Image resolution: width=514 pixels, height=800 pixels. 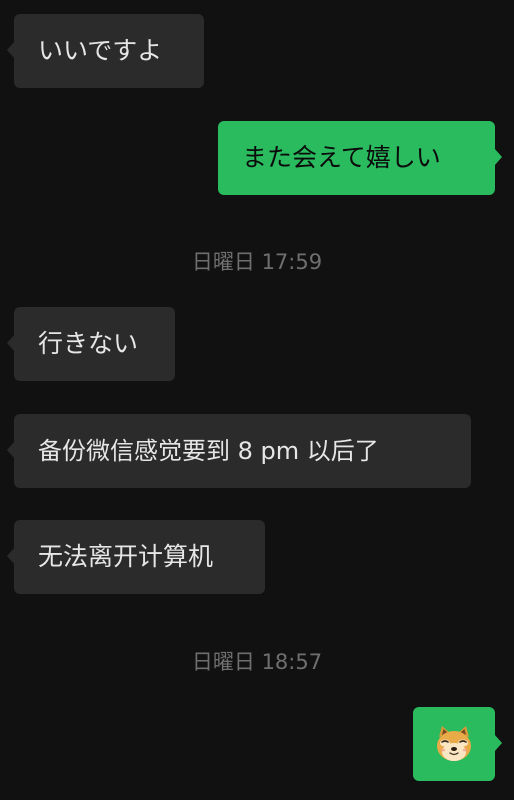 I want to click on incoming-message-bubble: 行きない, so click(x=91, y=344).